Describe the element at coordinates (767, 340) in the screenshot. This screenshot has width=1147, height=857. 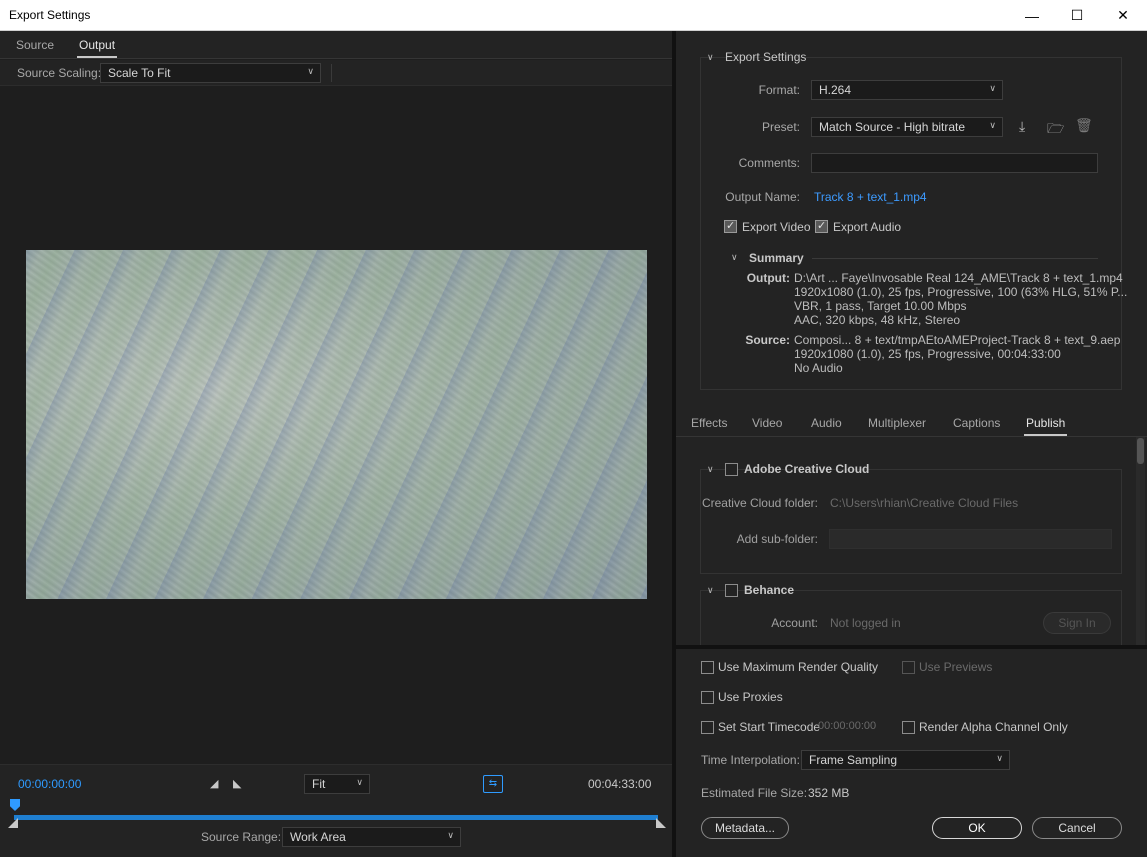
I see `summary-source-label: Source:` at that location.